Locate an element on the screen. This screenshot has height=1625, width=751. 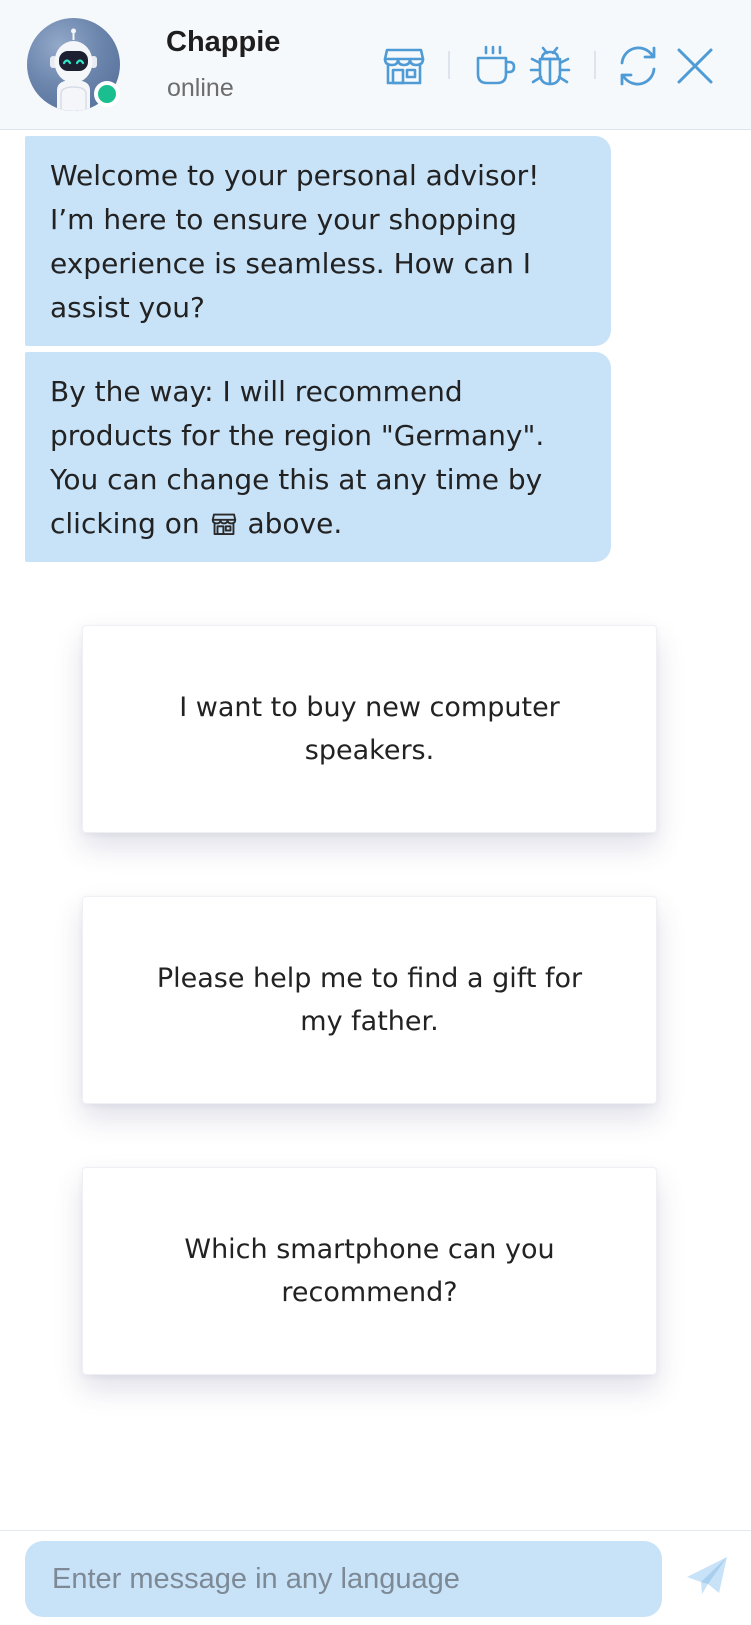
suggestion-card: Which smartphone can you recommend? is located at coordinates (369, 1271).